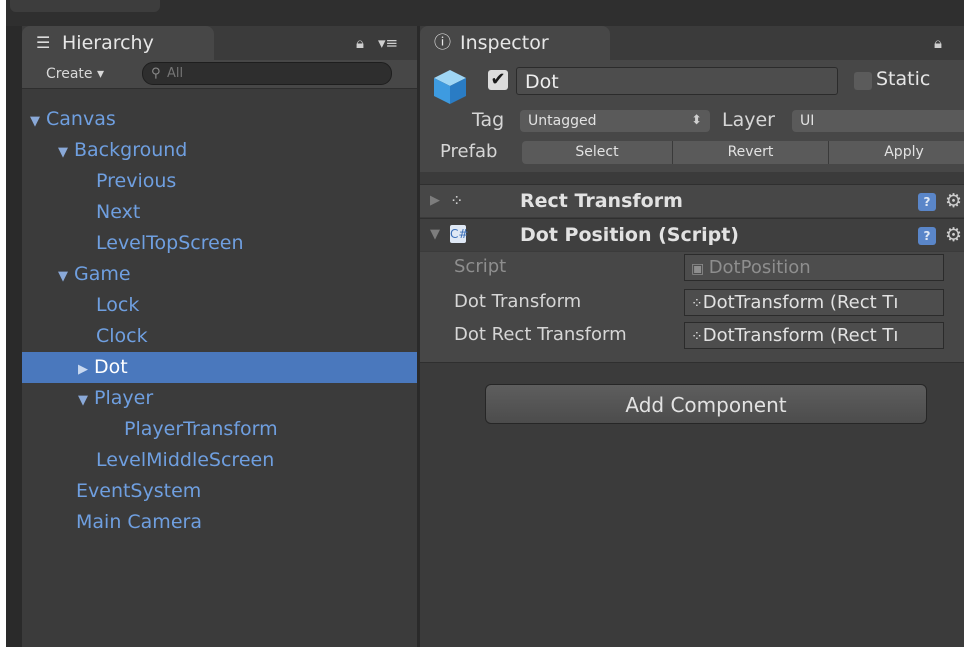  What do you see at coordinates (185, 460) in the screenshot?
I see `tree-item-label: LevelMiddleScreen` at bounding box center [185, 460].